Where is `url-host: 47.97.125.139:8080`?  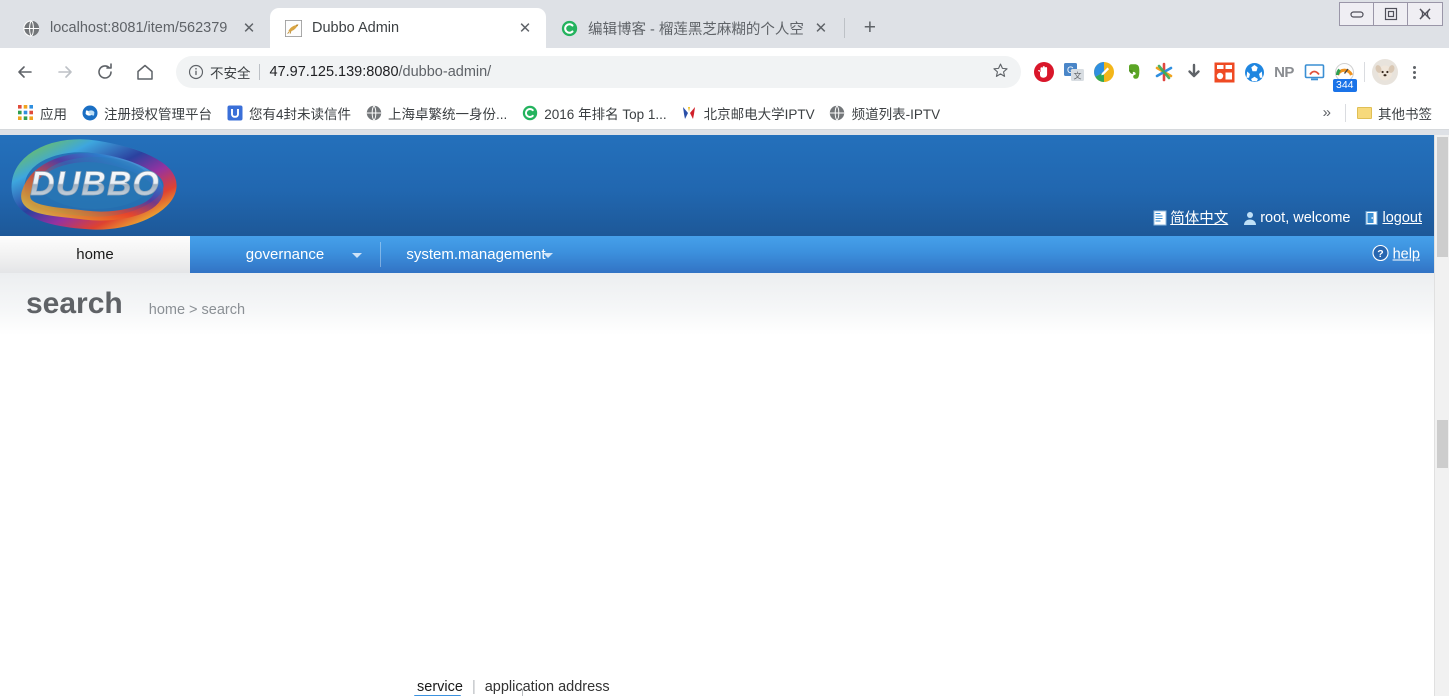
url-host: 47.97.125.139:8080 is located at coordinates (334, 72).